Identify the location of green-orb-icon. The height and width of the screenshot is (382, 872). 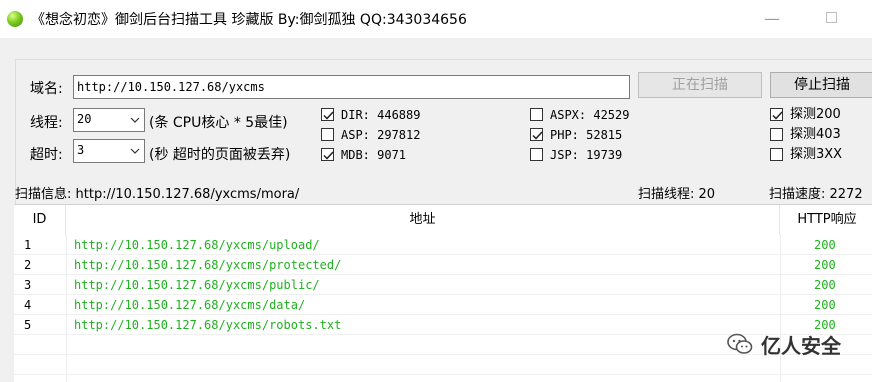
(15, 19).